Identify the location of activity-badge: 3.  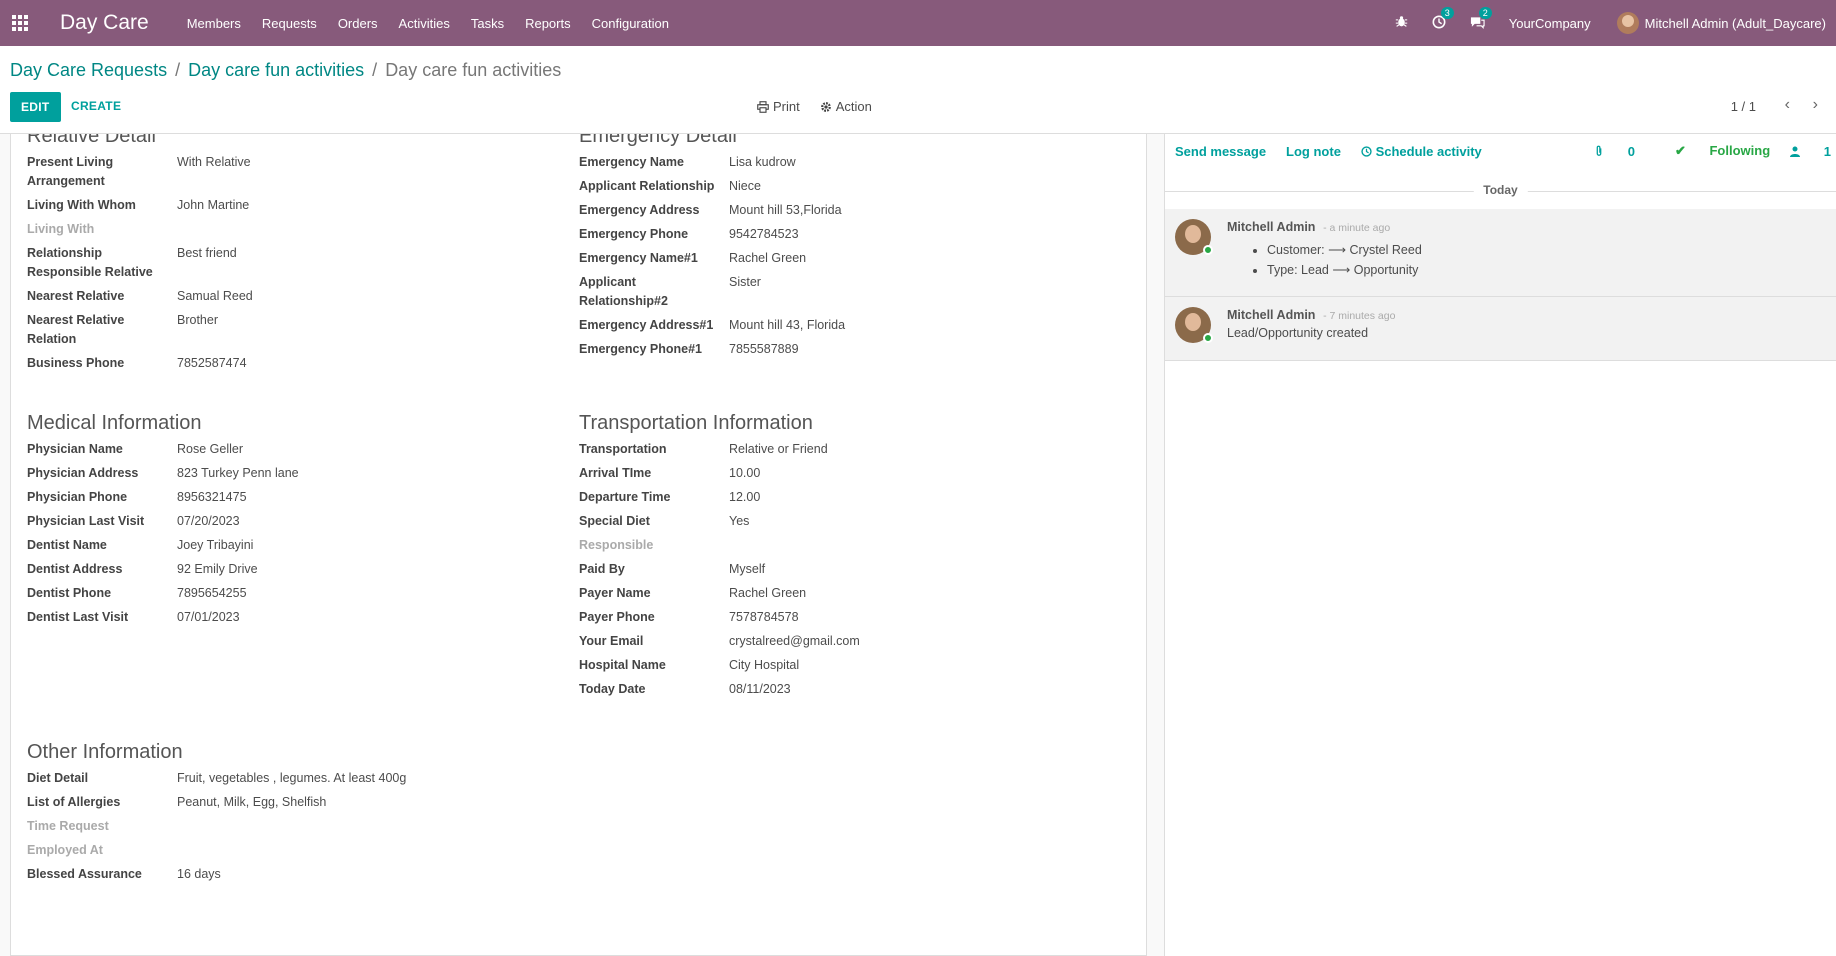
(1447, 12).